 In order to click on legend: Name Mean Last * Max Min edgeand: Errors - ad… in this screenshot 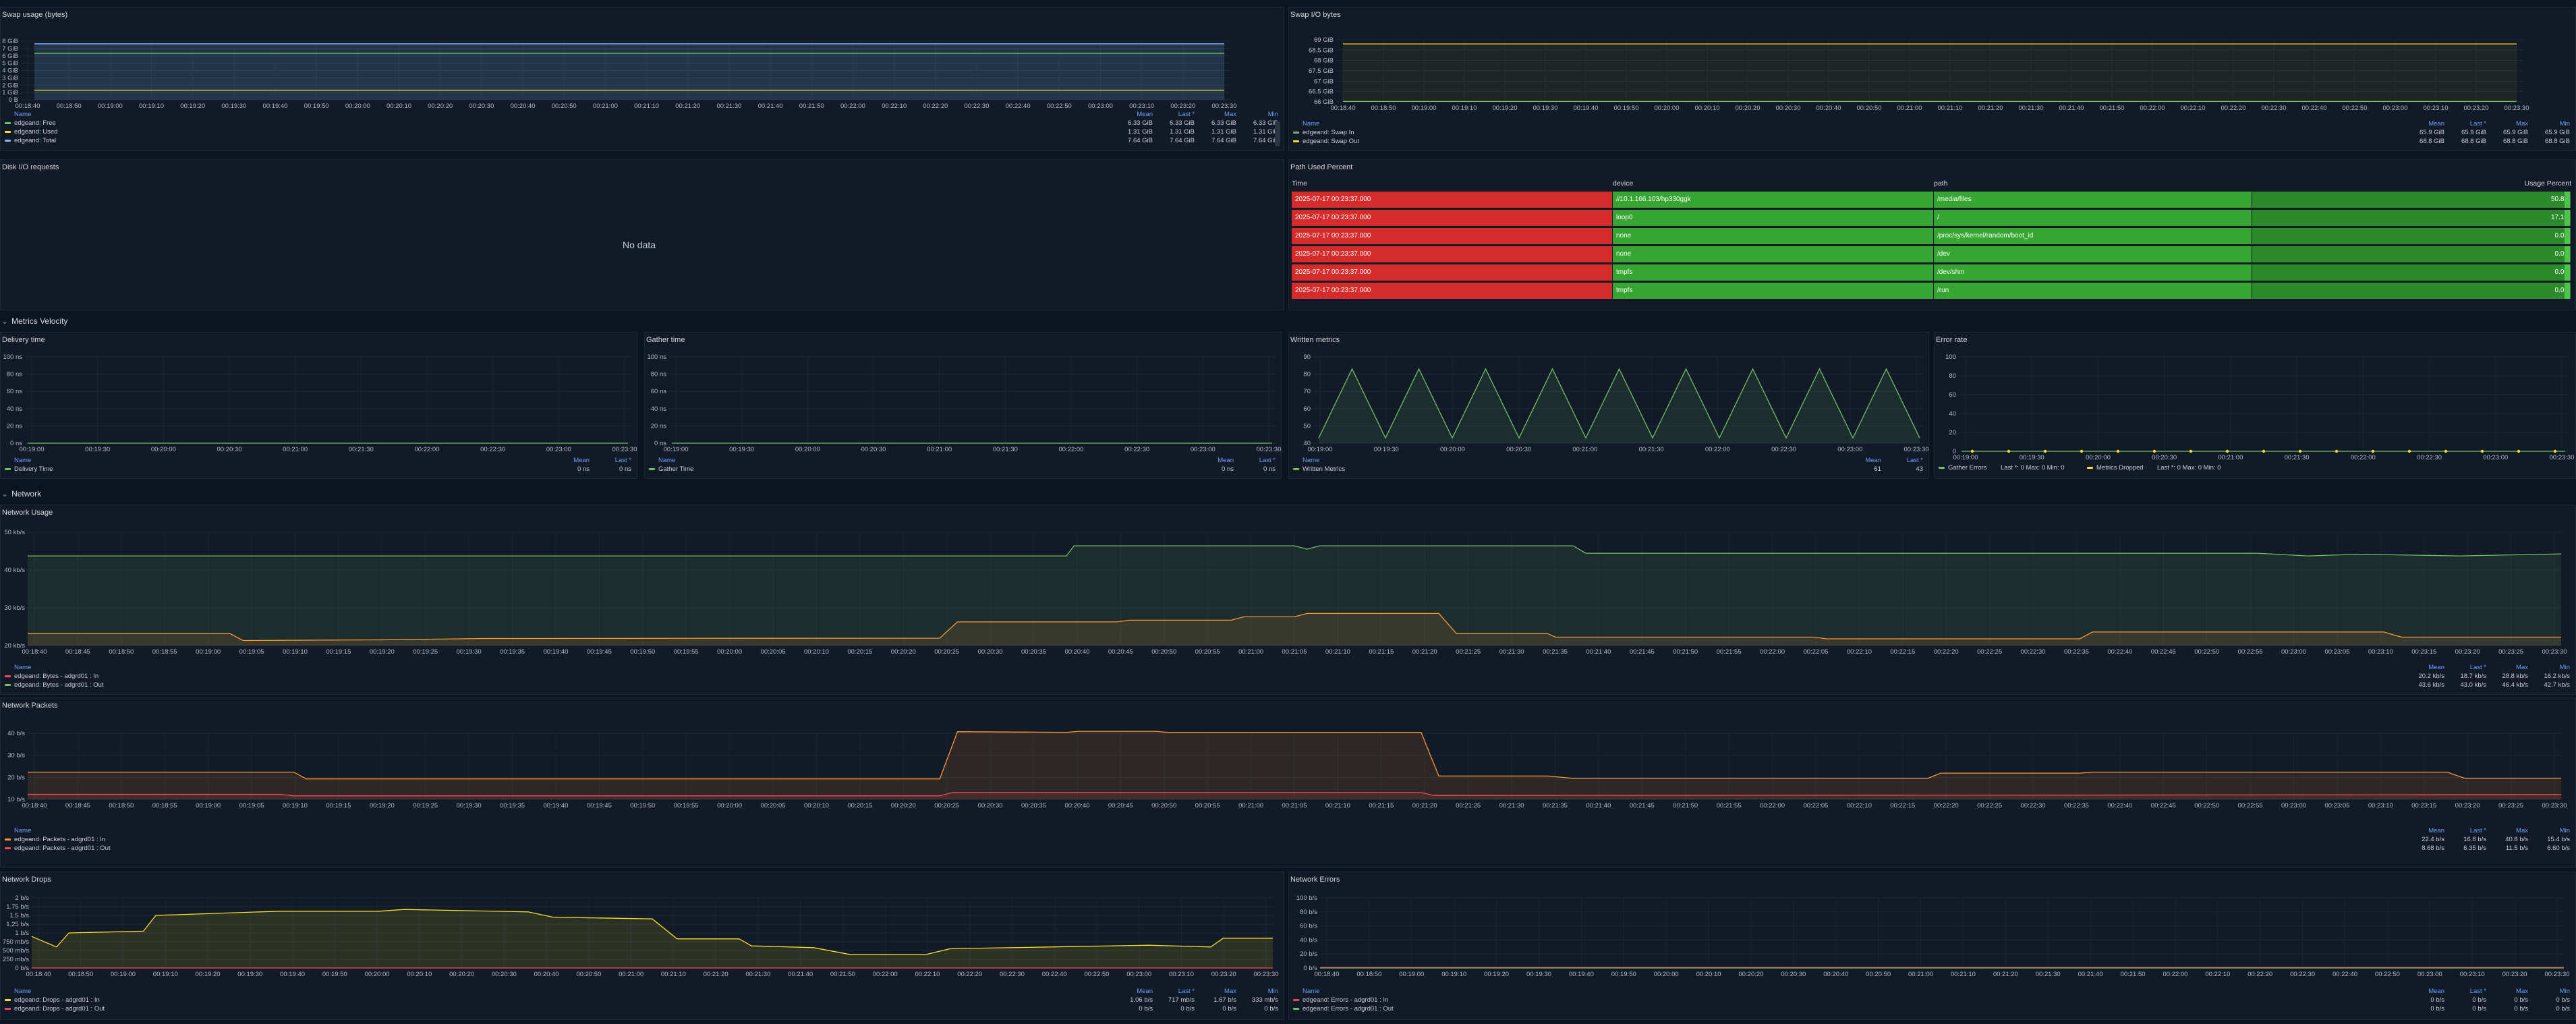, I will do `click(1931, 1002)`.